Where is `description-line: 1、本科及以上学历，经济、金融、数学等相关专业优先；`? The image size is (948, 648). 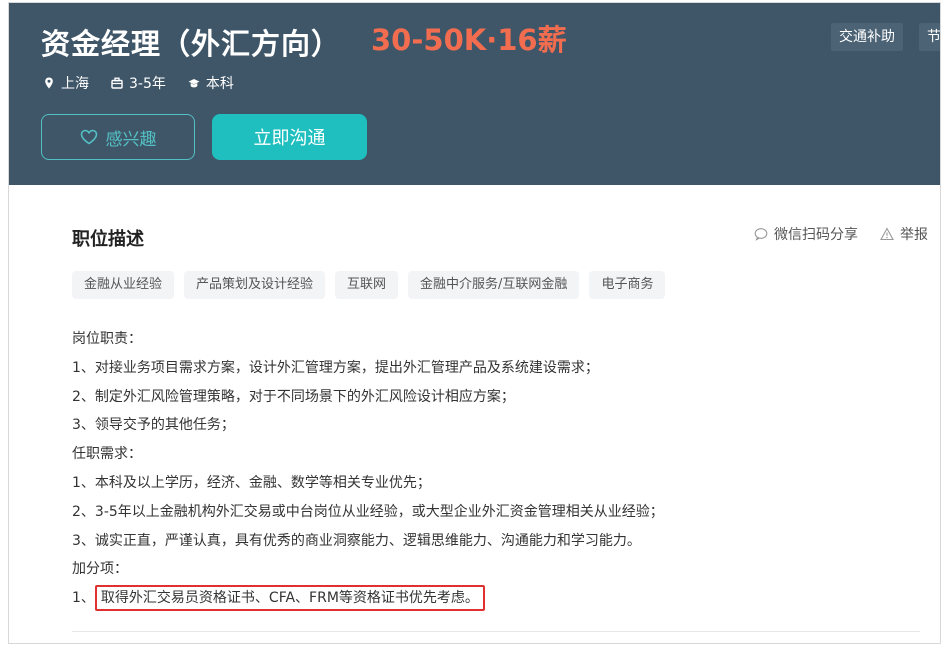 description-line: 1、本科及以上学历，经济、金融、数学等相关专业优先； is located at coordinates (251, 482).